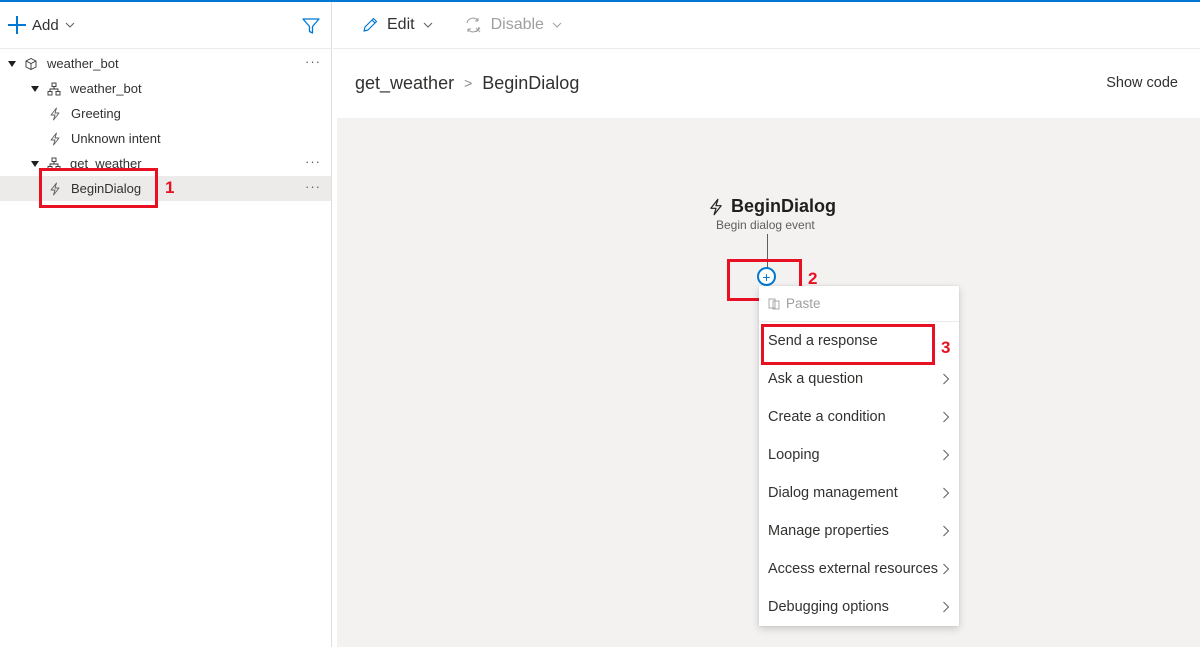 The image size is (1200, 647). I want to click on menu-item-label: Paste, so click(803, 303).